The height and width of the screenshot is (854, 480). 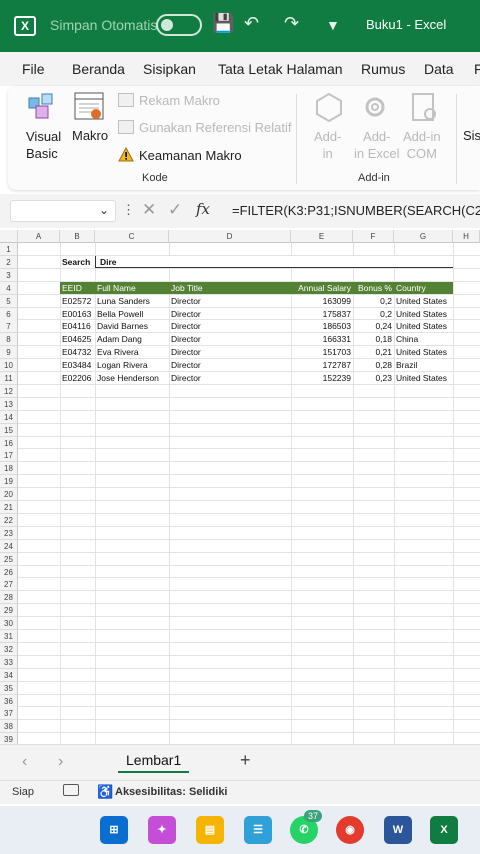 I want to click on row-header-5: 5, so click(x=9, y=301).